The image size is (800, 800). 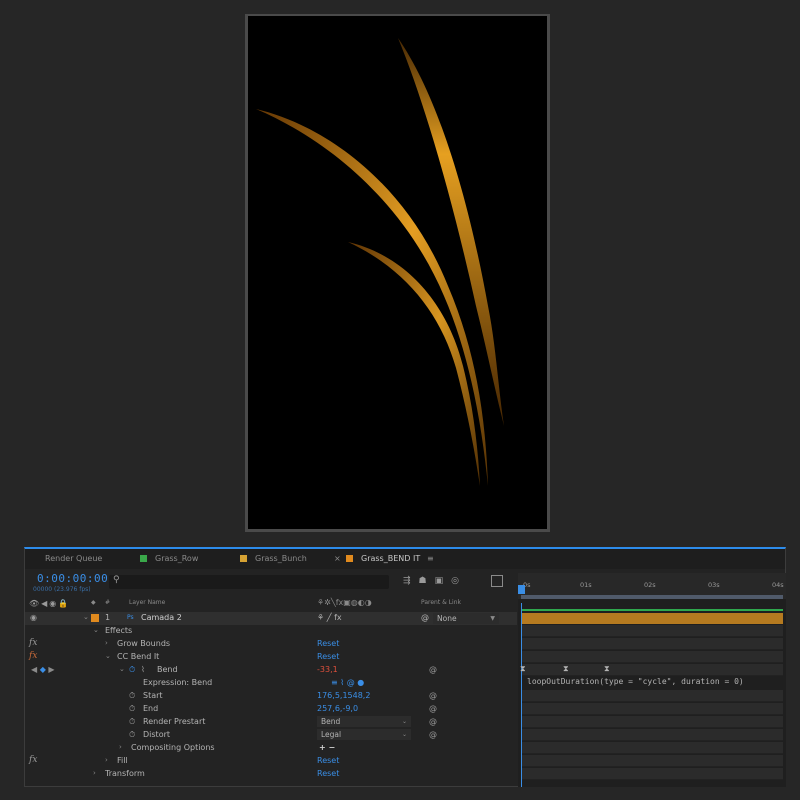 What do you see at coordinates (521, 589) in the screenshot?
I see `playhead-handle` at bounding box center [521, 589].